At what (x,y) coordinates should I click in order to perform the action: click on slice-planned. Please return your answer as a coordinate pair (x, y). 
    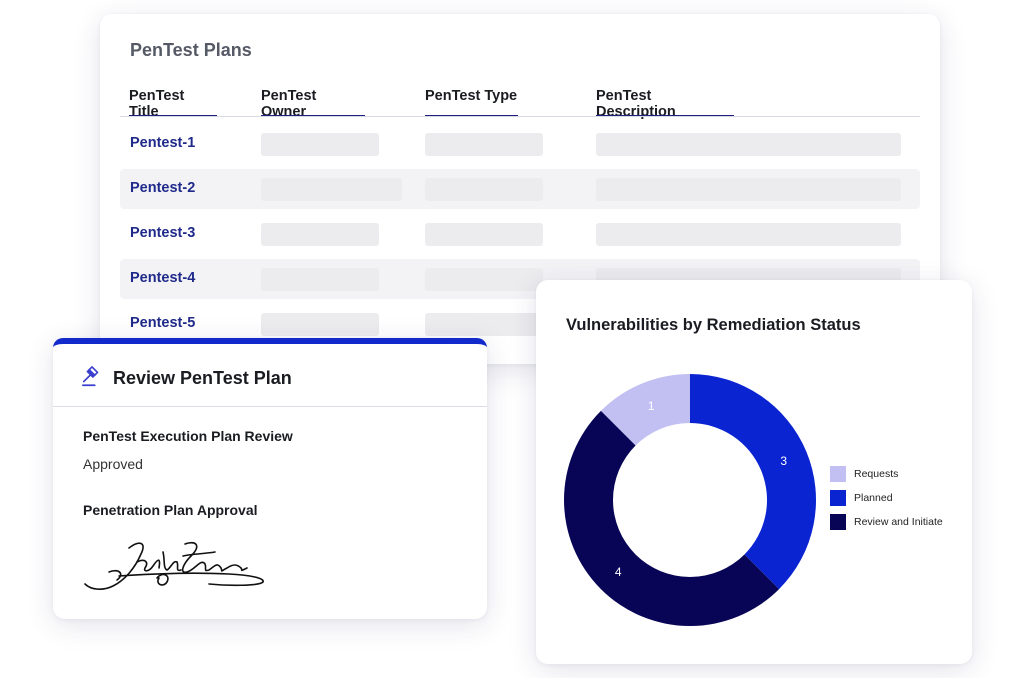
    Looking at the image, I should click on (753, 482).